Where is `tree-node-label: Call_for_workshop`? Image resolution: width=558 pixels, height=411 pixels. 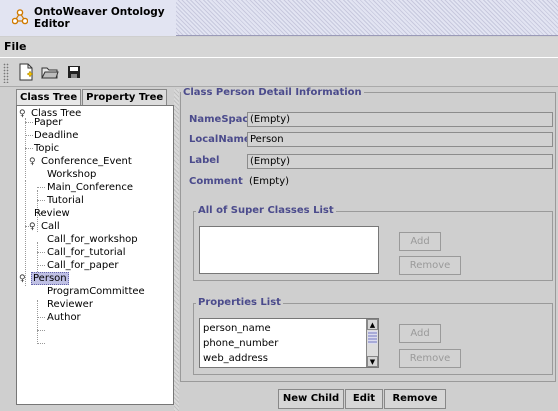
tree-node-label: Call_for_workshop is located at coordinates (92, 239).